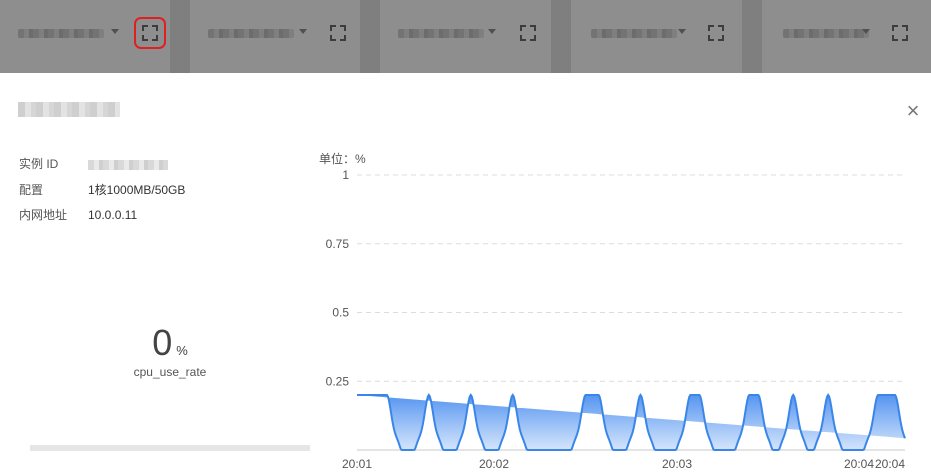  Describe the element at coordinates (338, 381) in the screenshot. I see `y-tick-label: 0.25` at that location.